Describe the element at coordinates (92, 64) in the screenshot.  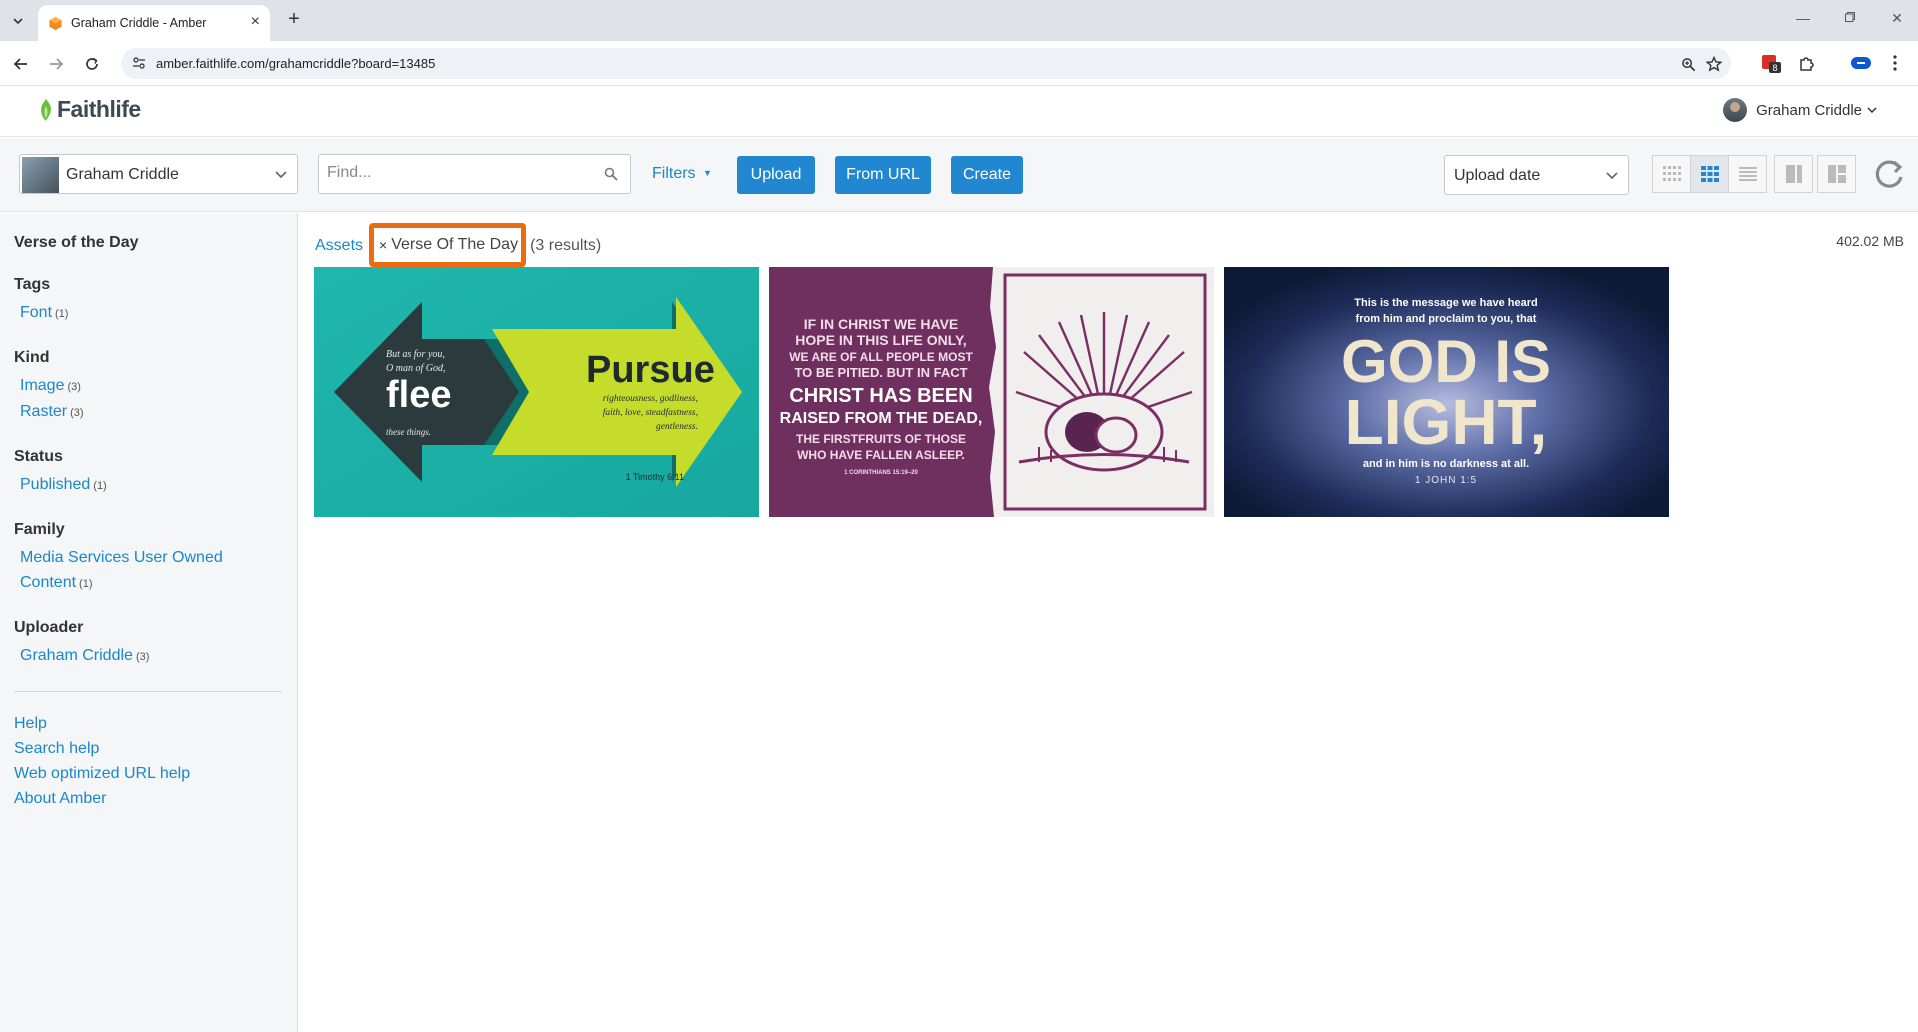
I see `reload-icon` at that location.